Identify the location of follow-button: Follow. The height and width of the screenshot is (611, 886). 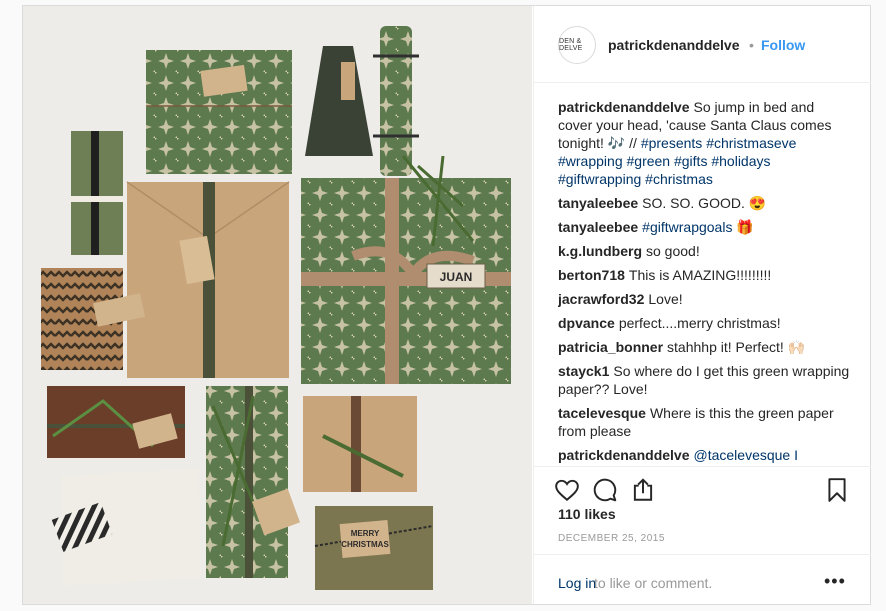
(783, 45).